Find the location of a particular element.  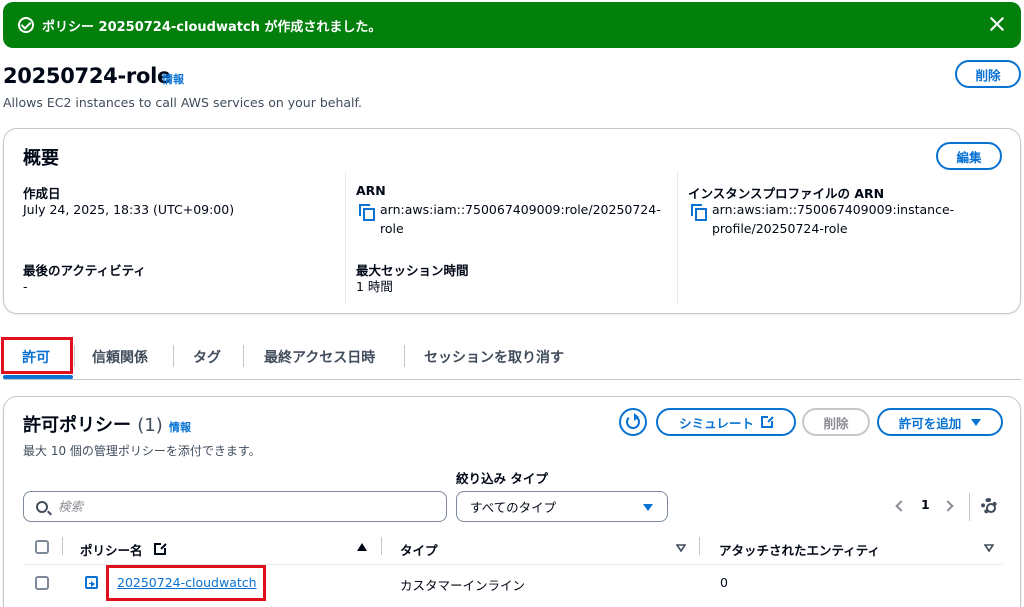

simulate-button: シミュレート is located at coordinates (726, 422).